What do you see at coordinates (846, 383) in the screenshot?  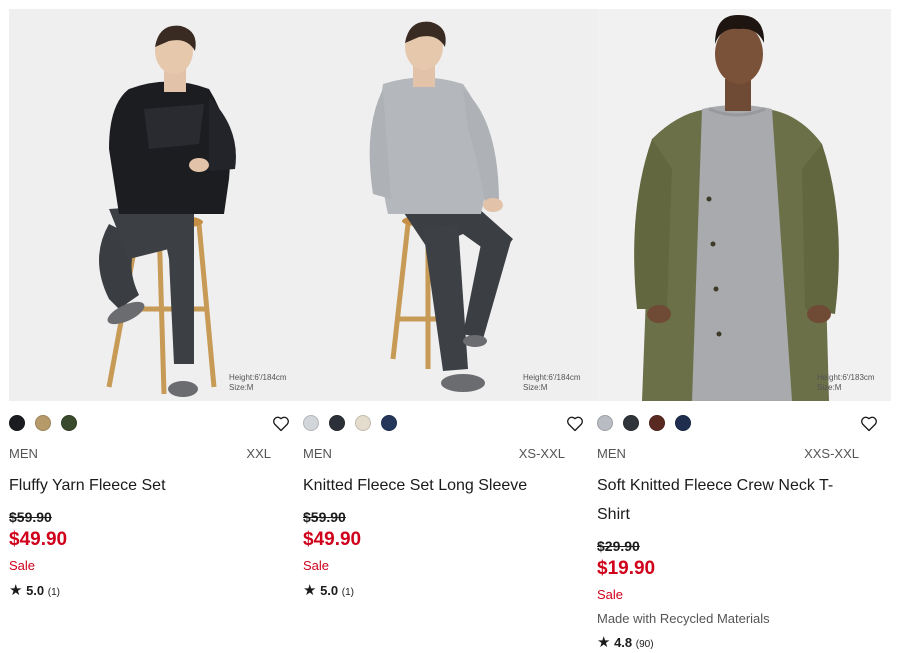 I see `model-height-note: Height:6'/183cm Size:M` at bounding box center [846, 383].